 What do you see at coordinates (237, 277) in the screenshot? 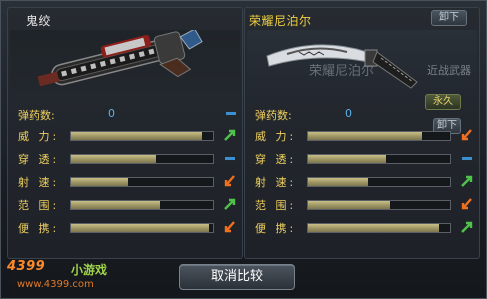
I see `cancel-compare-button: 取消比较` at bounding box center [237, 277].